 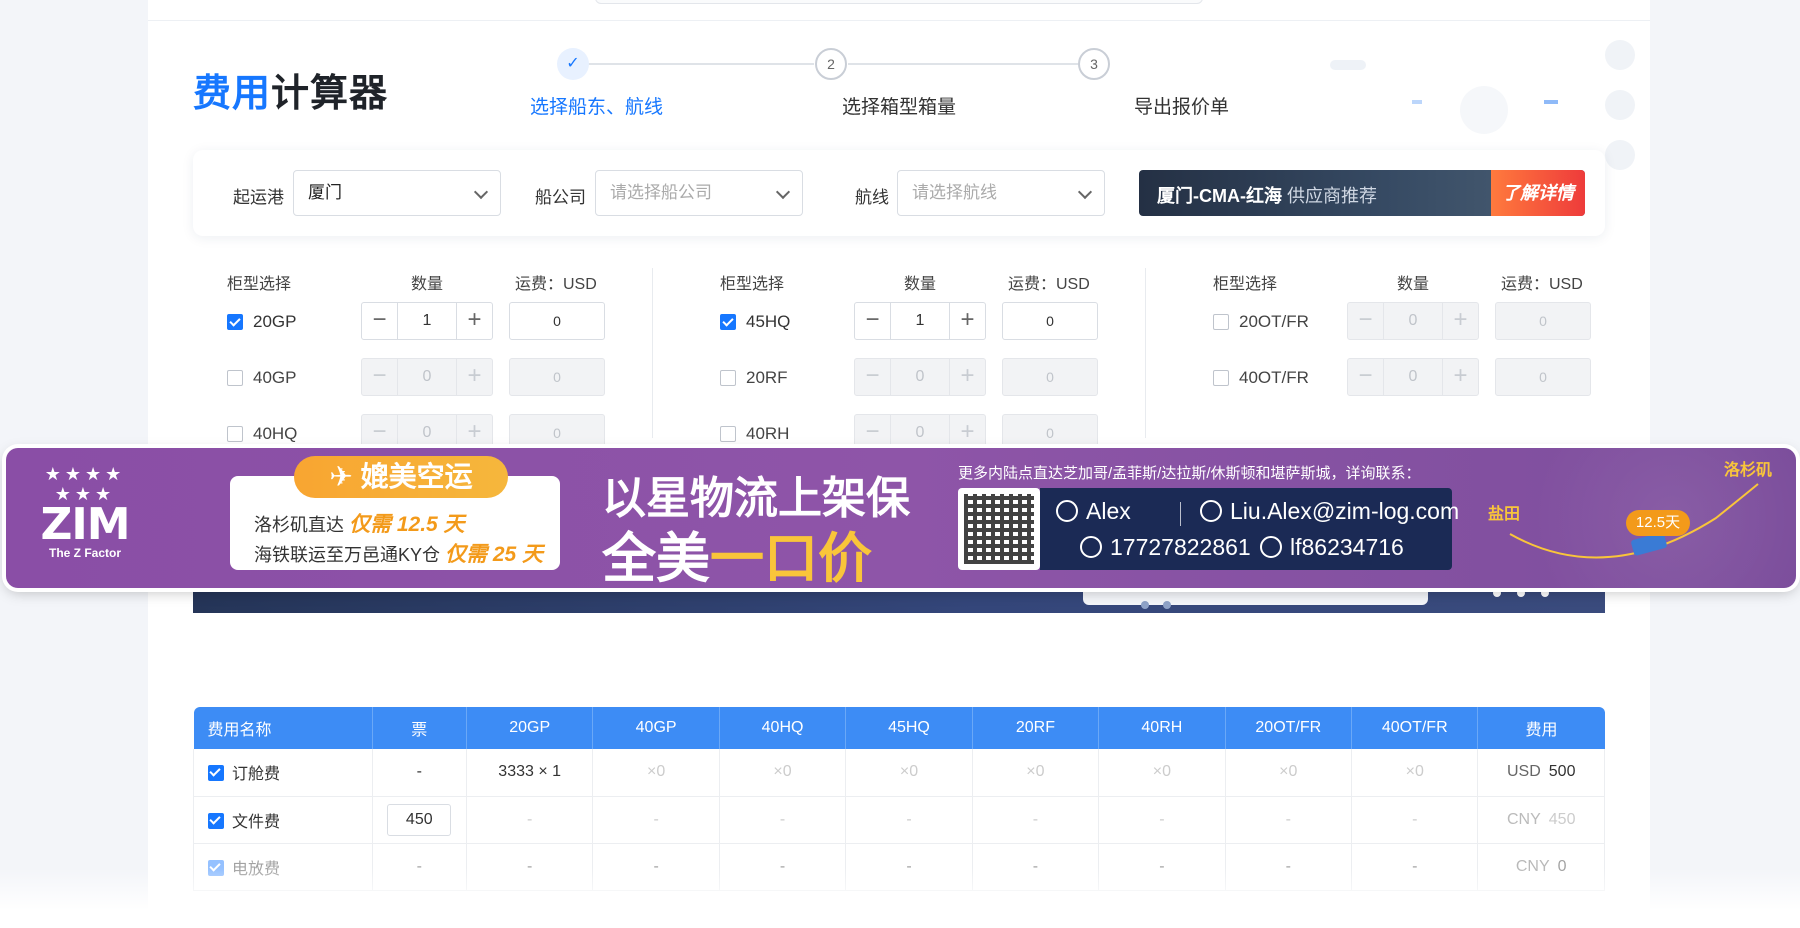 I want to click on contact-wechat: lf86234716, so click(x=1332, y=547).